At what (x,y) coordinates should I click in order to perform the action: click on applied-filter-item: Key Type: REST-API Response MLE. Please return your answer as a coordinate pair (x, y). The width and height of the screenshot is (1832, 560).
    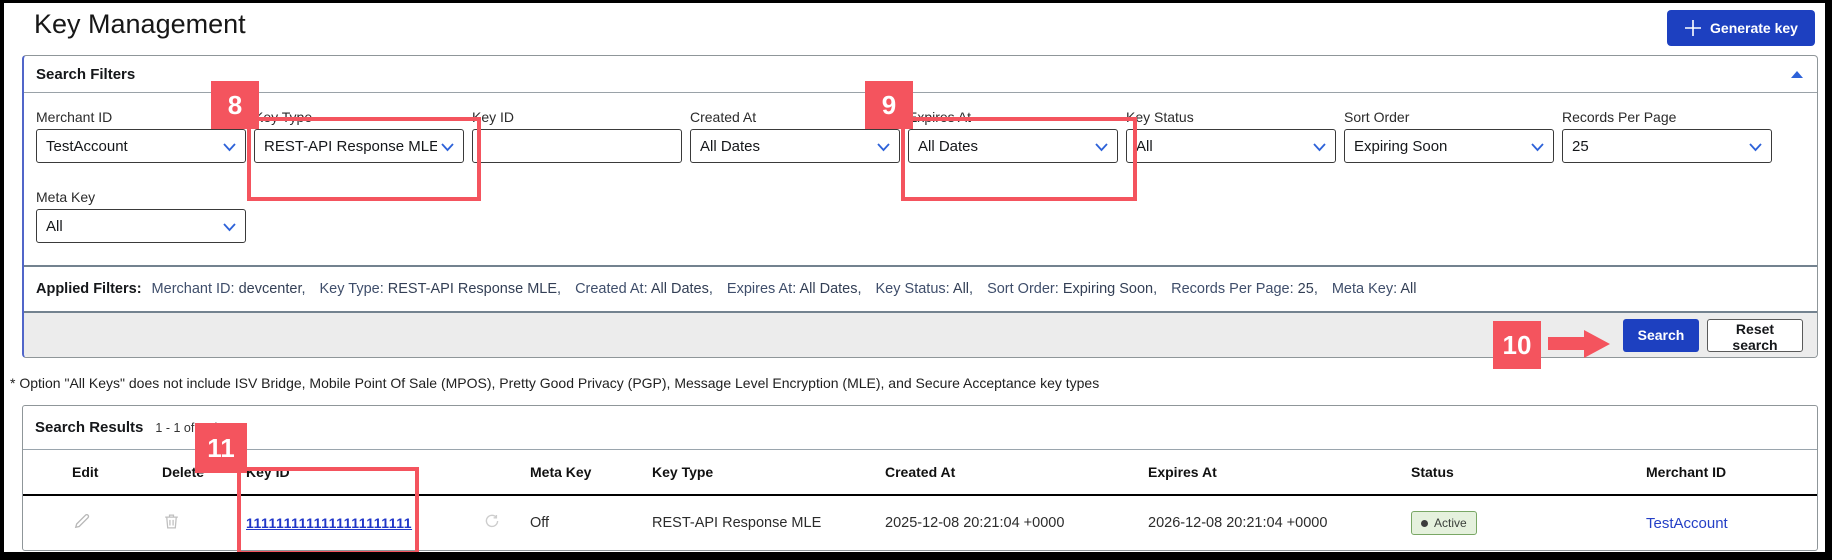
    Looking at the image, I should click on (441, 289).